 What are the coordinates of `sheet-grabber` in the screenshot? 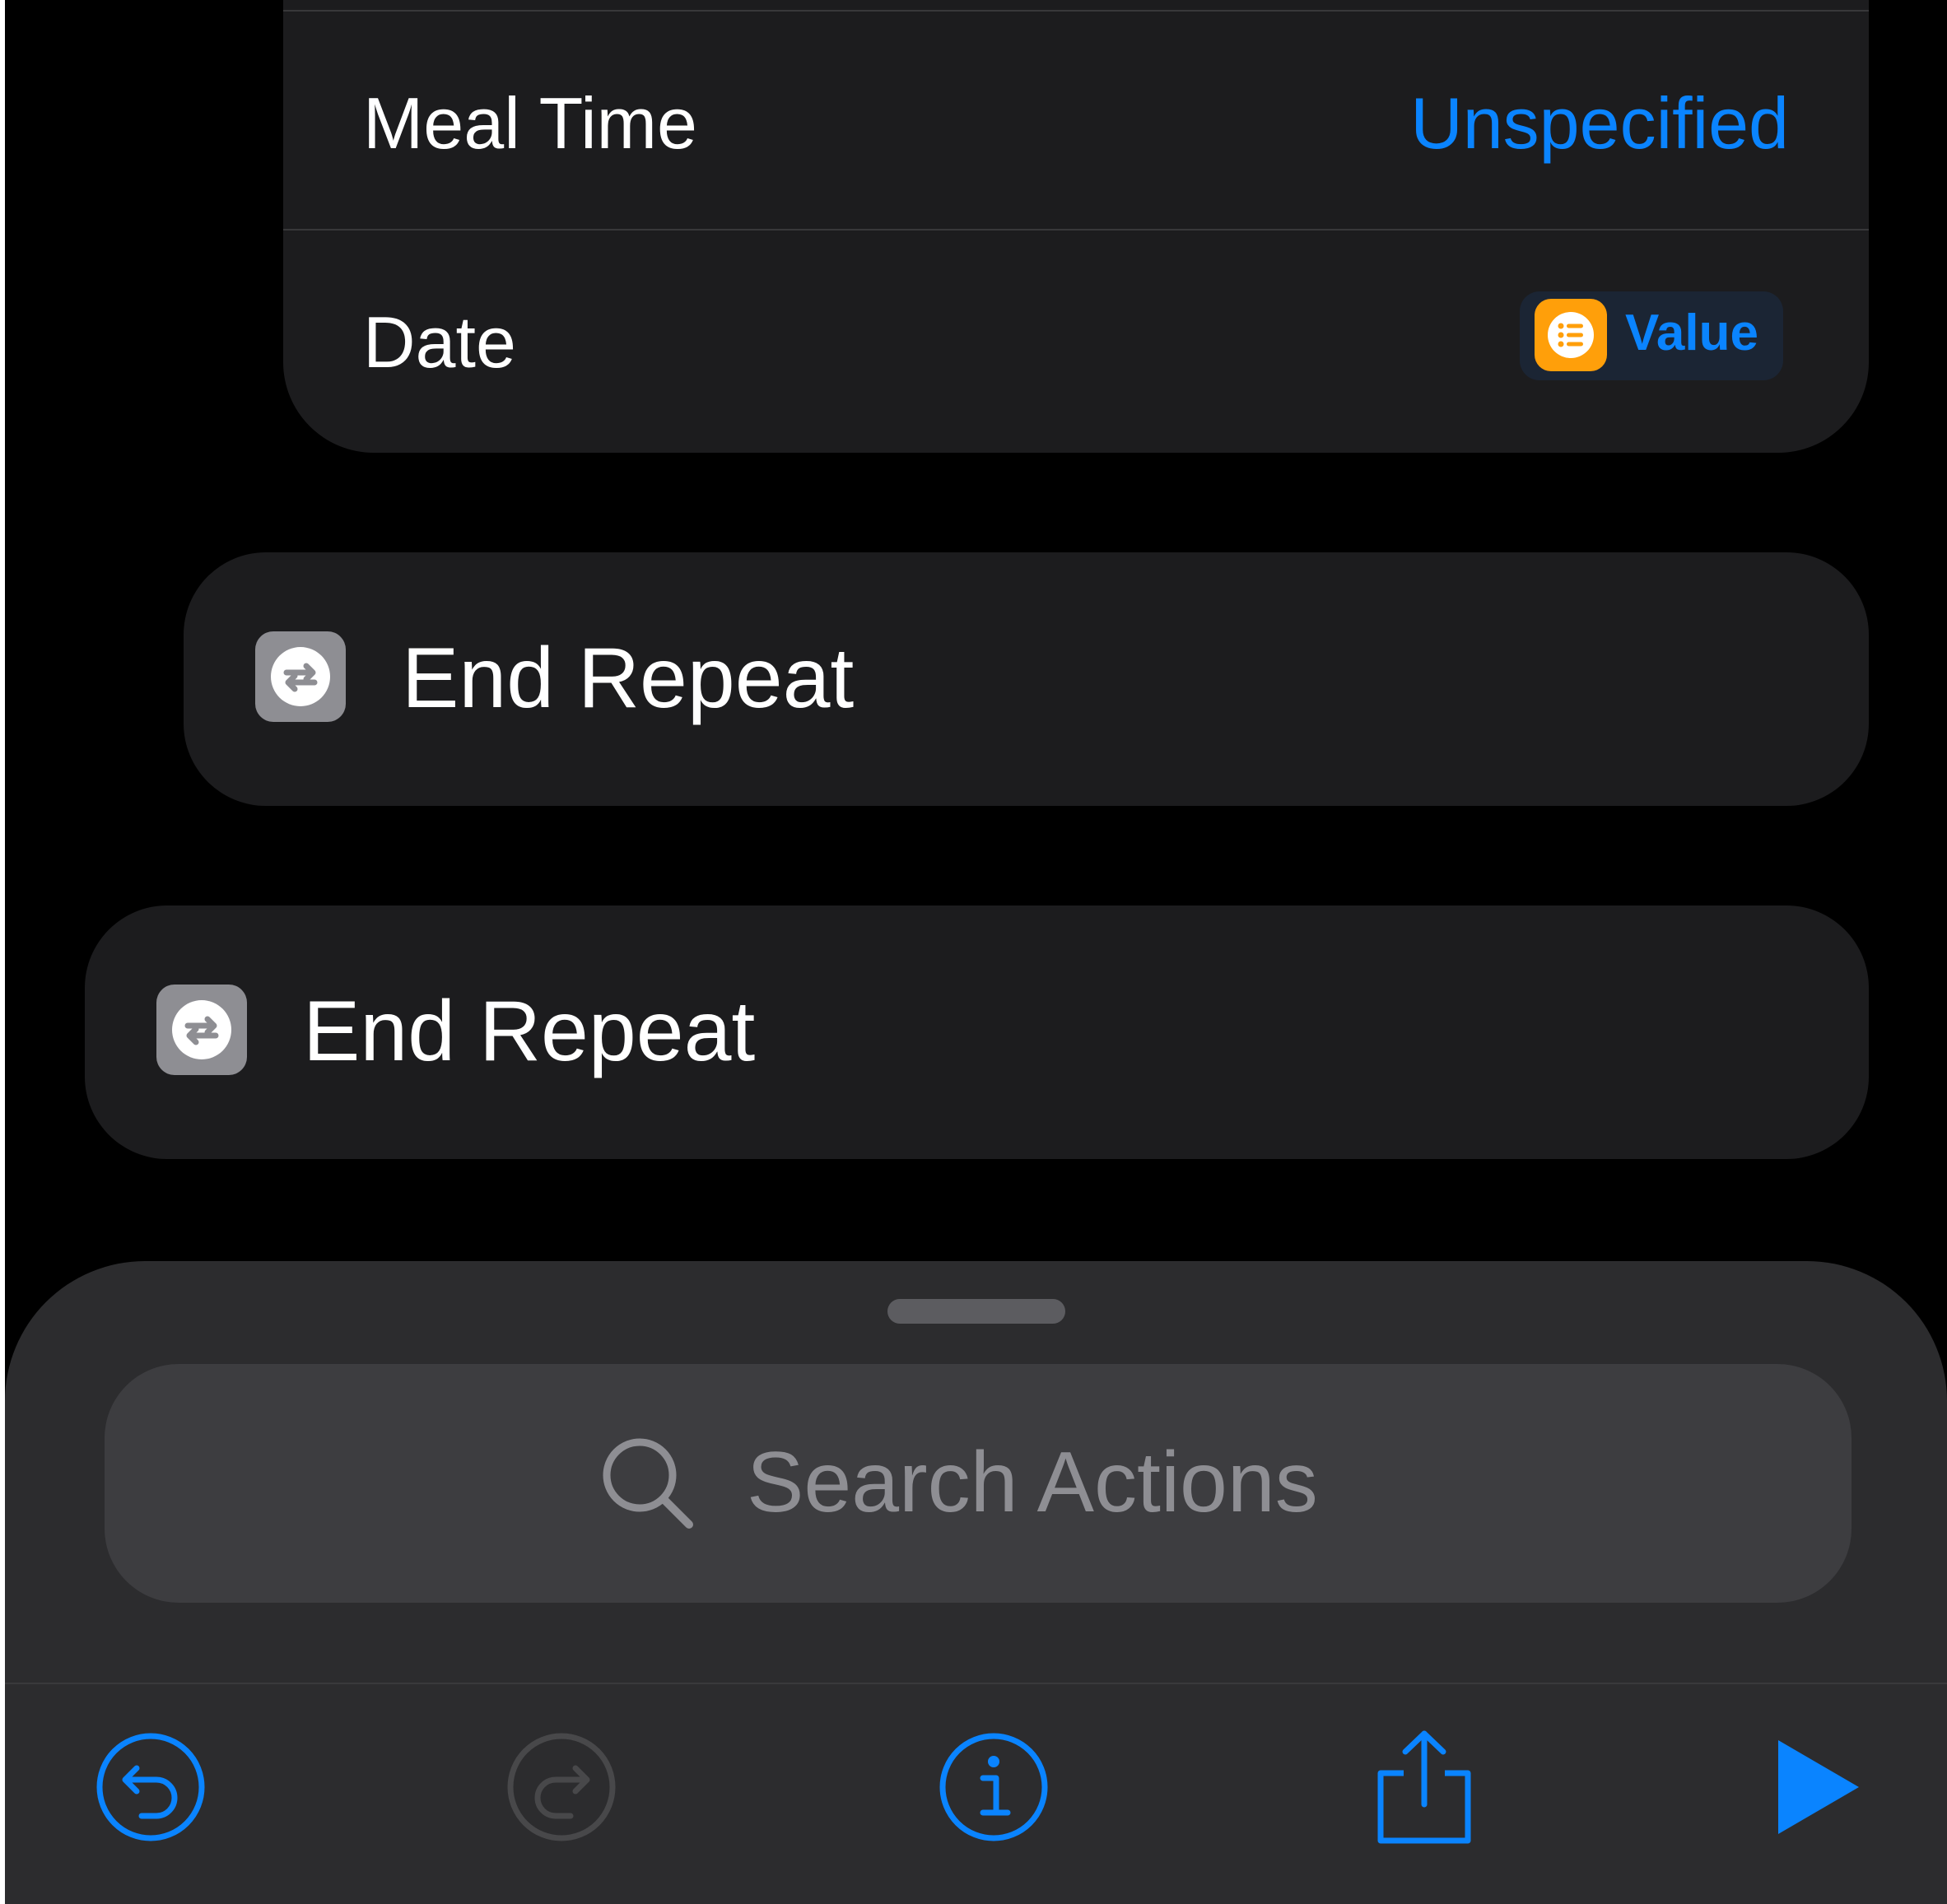 It's located at (976, 1311).